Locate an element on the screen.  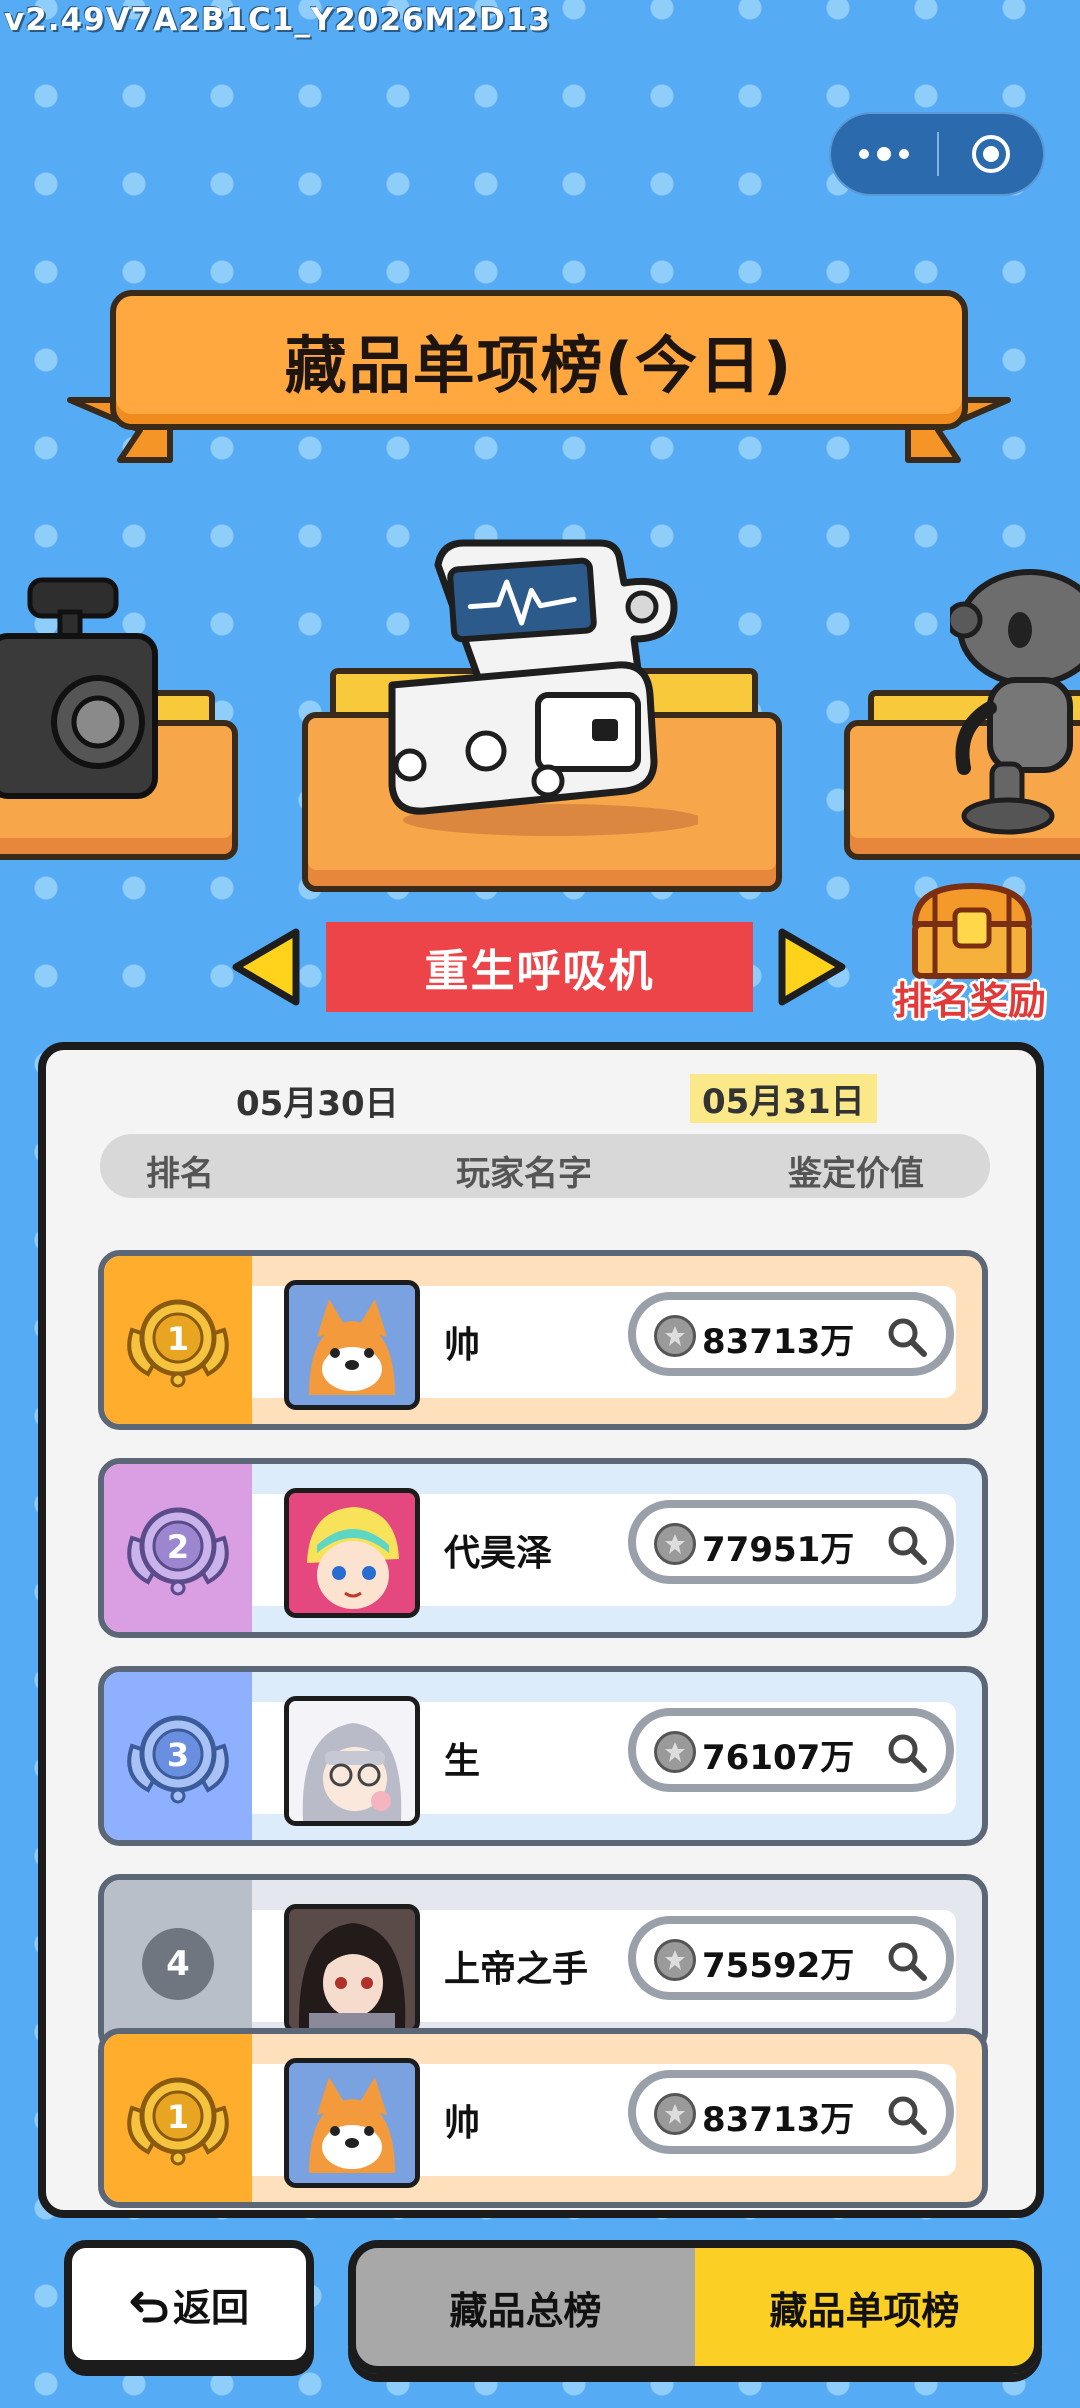
column-header: 排名 玩家名字 鉴定价值 is located at coordinates (545, 1166).